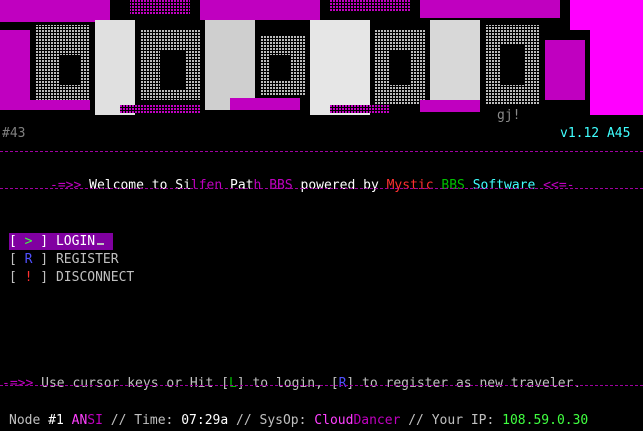 The width and height of the screenshot is (643, 431). I want to click on bbs-name-5: BBS, so click(281, 185).